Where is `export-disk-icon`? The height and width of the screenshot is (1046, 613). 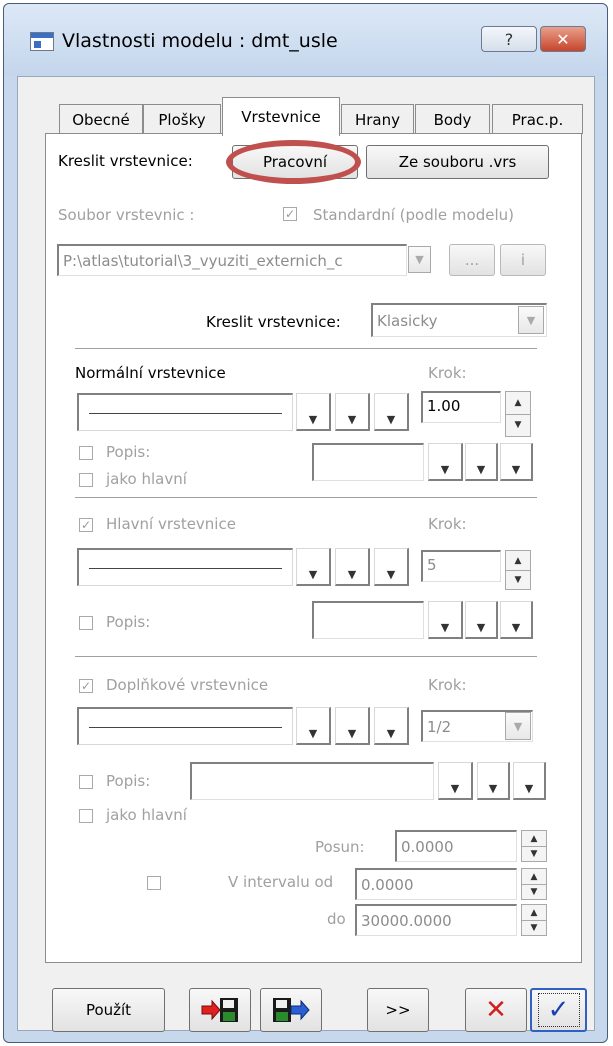
export-disk-icon is located at coordinates (291, 1010).